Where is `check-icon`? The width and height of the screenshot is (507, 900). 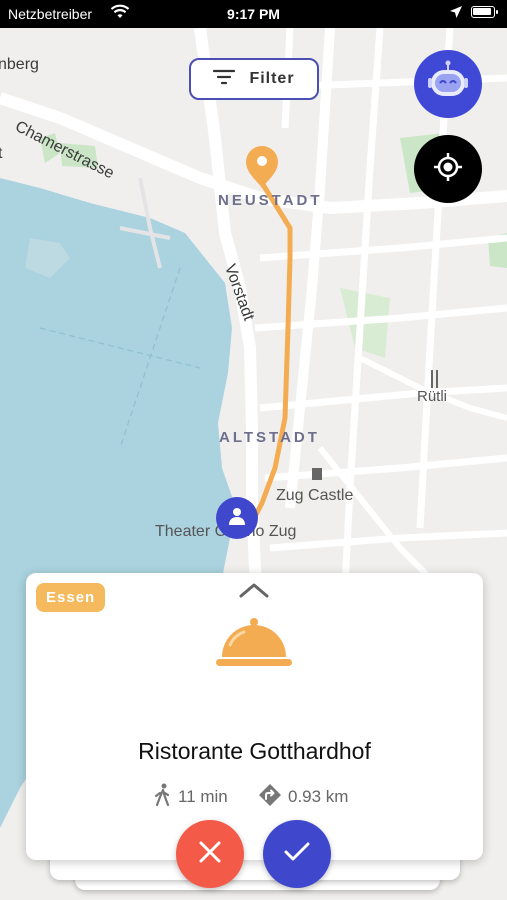 check-icon is located at coordinates (297, 854).